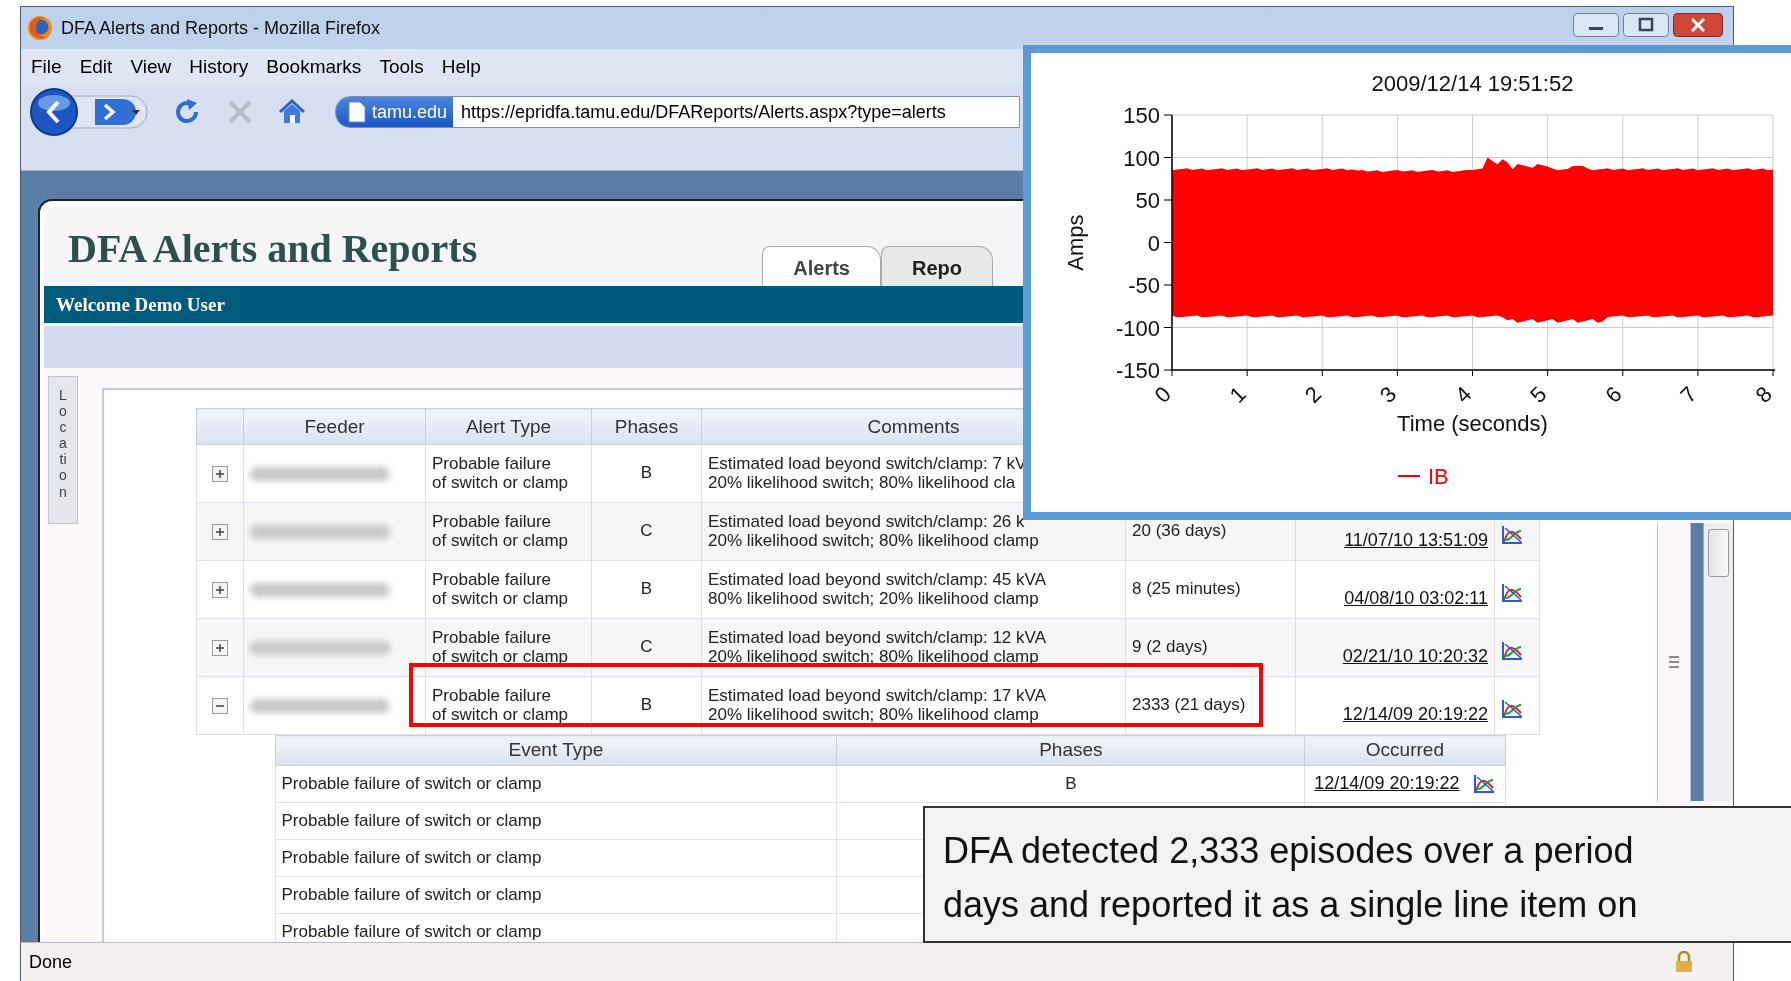 This screenshot has height=981, width=1791. Describe the element at coordinates (1646, 25) in the screenshot. I see `maximize-button` at that location.